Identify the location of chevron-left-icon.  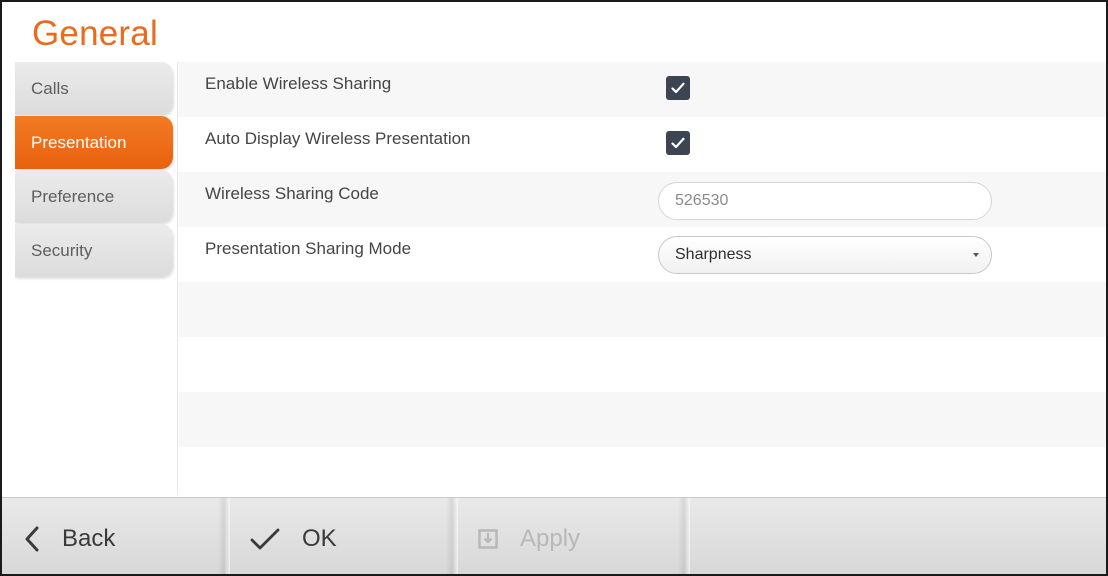
(32, 539).